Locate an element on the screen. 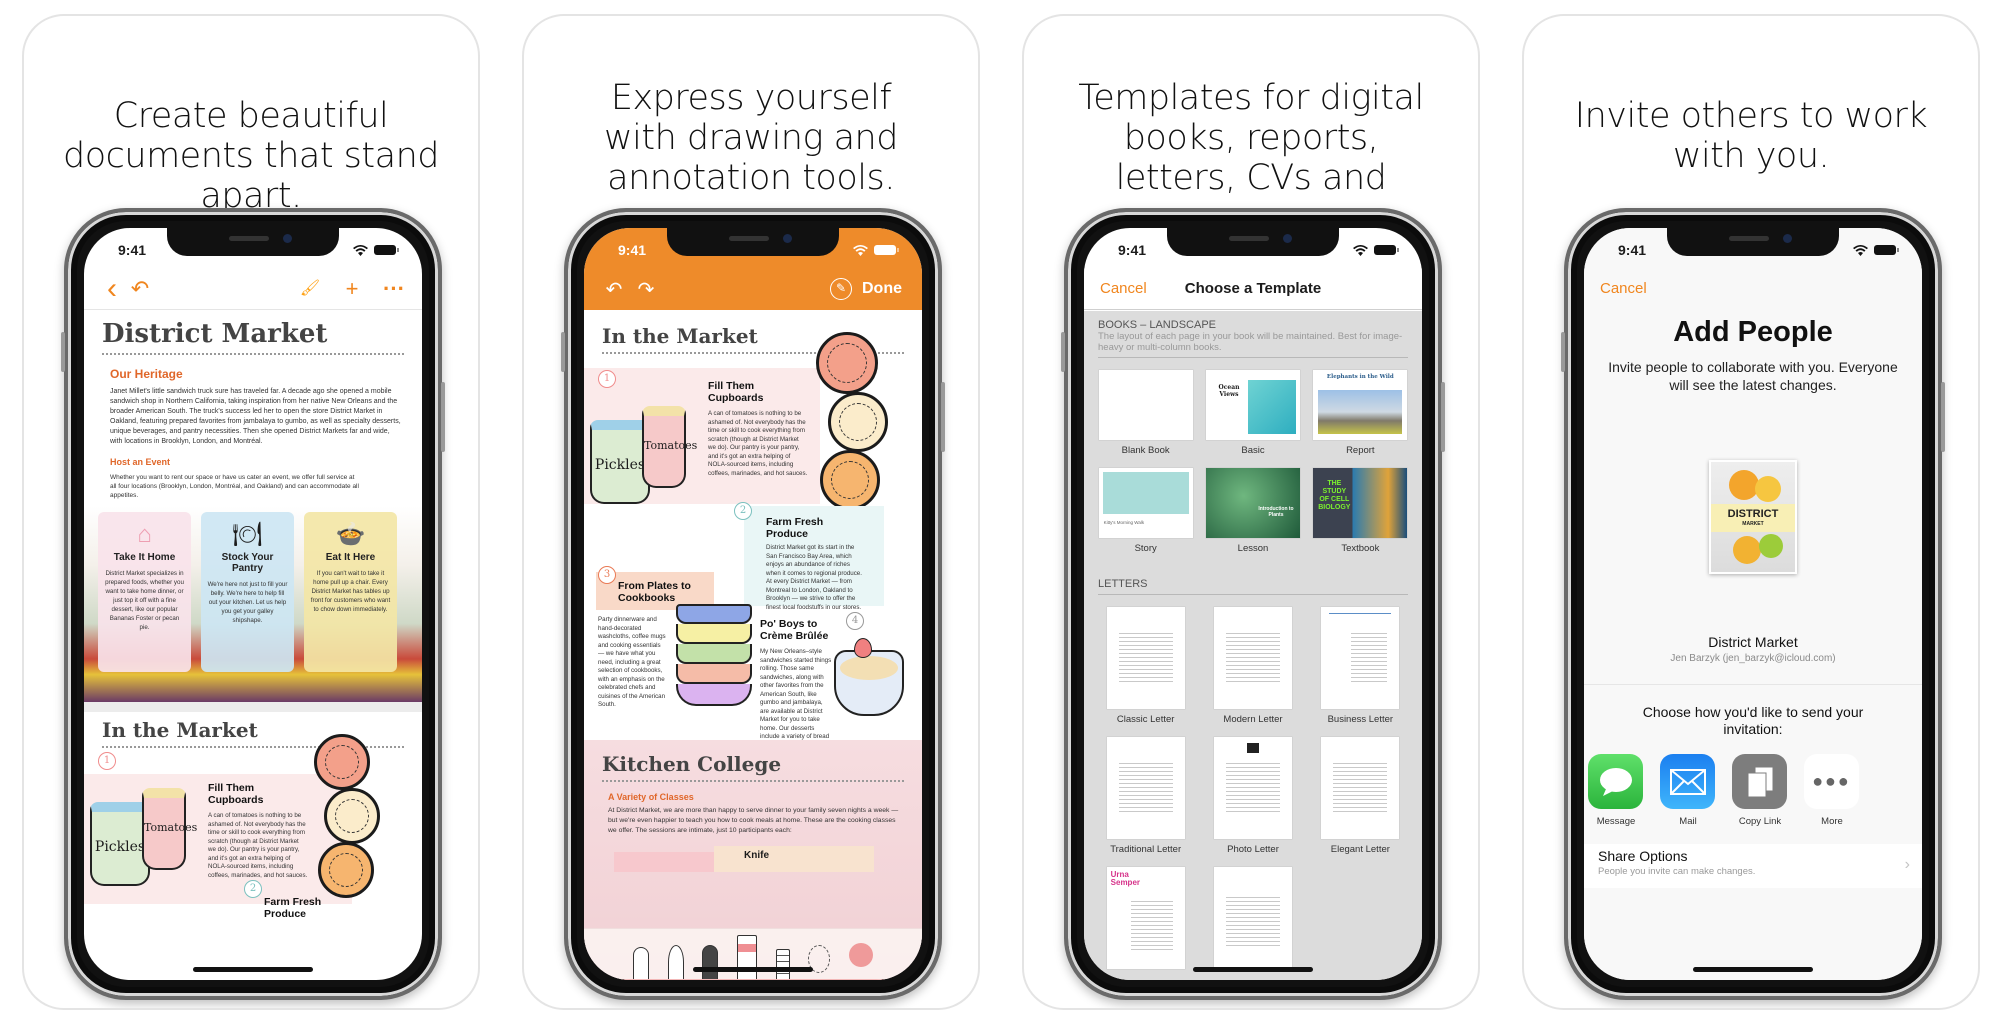 The image size is (2000, 1030). template-label: Basic is located at coordinates (1253, 450).